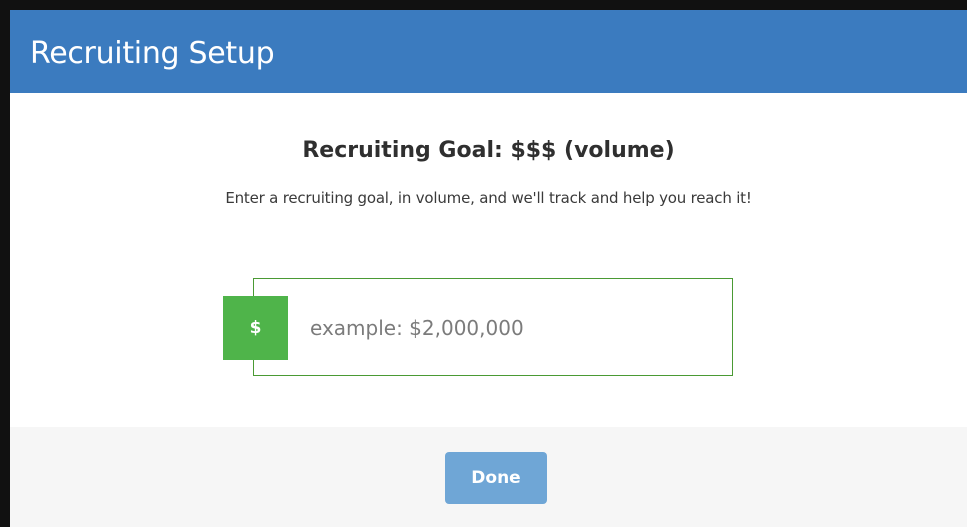 The width and height of the screenshot is (967, 527). Describe the element at coordinates (255, 328) in the screenshot. I see `dollar-icon: $` at that location.